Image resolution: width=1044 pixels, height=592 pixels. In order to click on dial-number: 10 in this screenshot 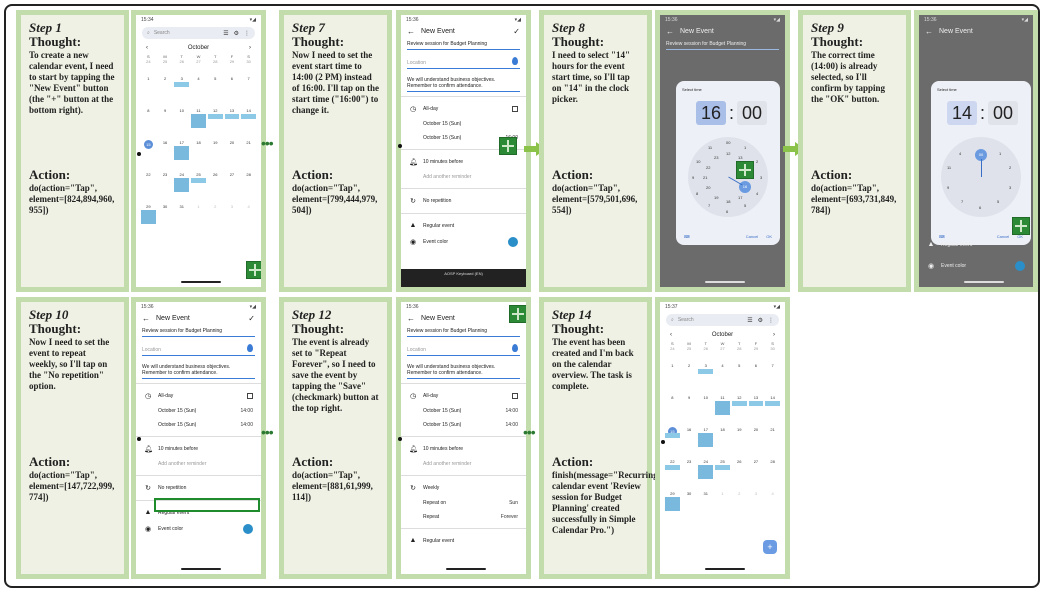, I will do `click(698, 161)`.